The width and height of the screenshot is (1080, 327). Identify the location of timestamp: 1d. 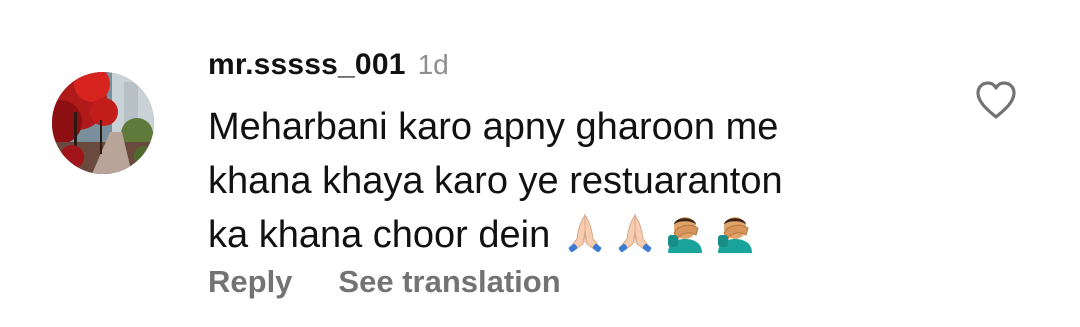
(433, 64).